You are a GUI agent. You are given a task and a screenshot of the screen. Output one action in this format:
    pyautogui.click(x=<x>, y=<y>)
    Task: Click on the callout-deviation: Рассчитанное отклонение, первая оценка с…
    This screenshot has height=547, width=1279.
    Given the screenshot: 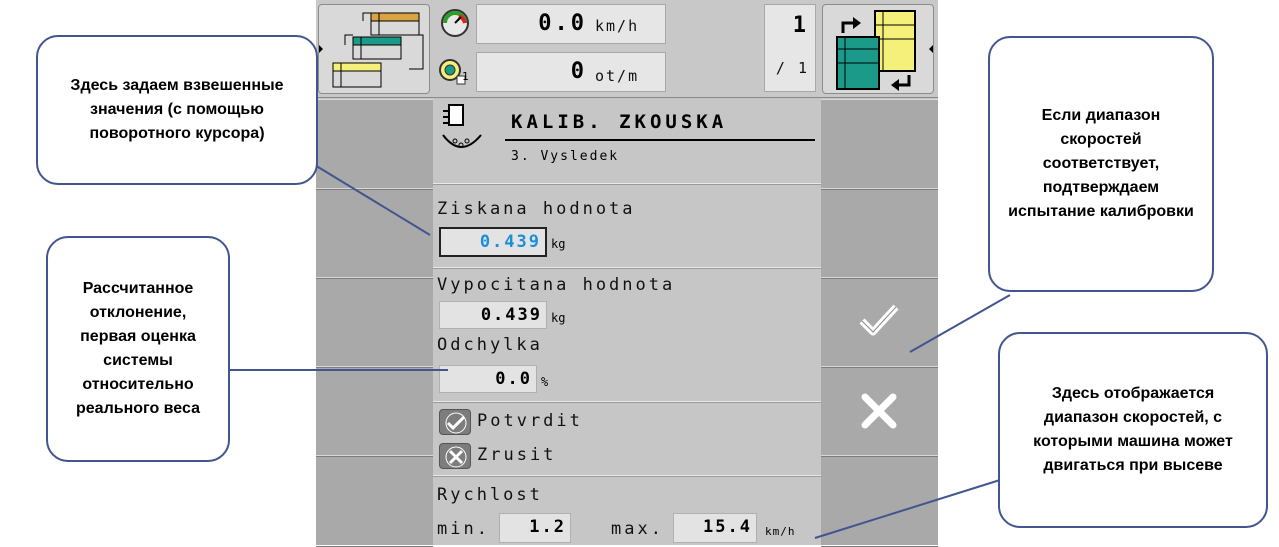 What is the action you would take?
    pyautogui.click(x=138, y=349)
    